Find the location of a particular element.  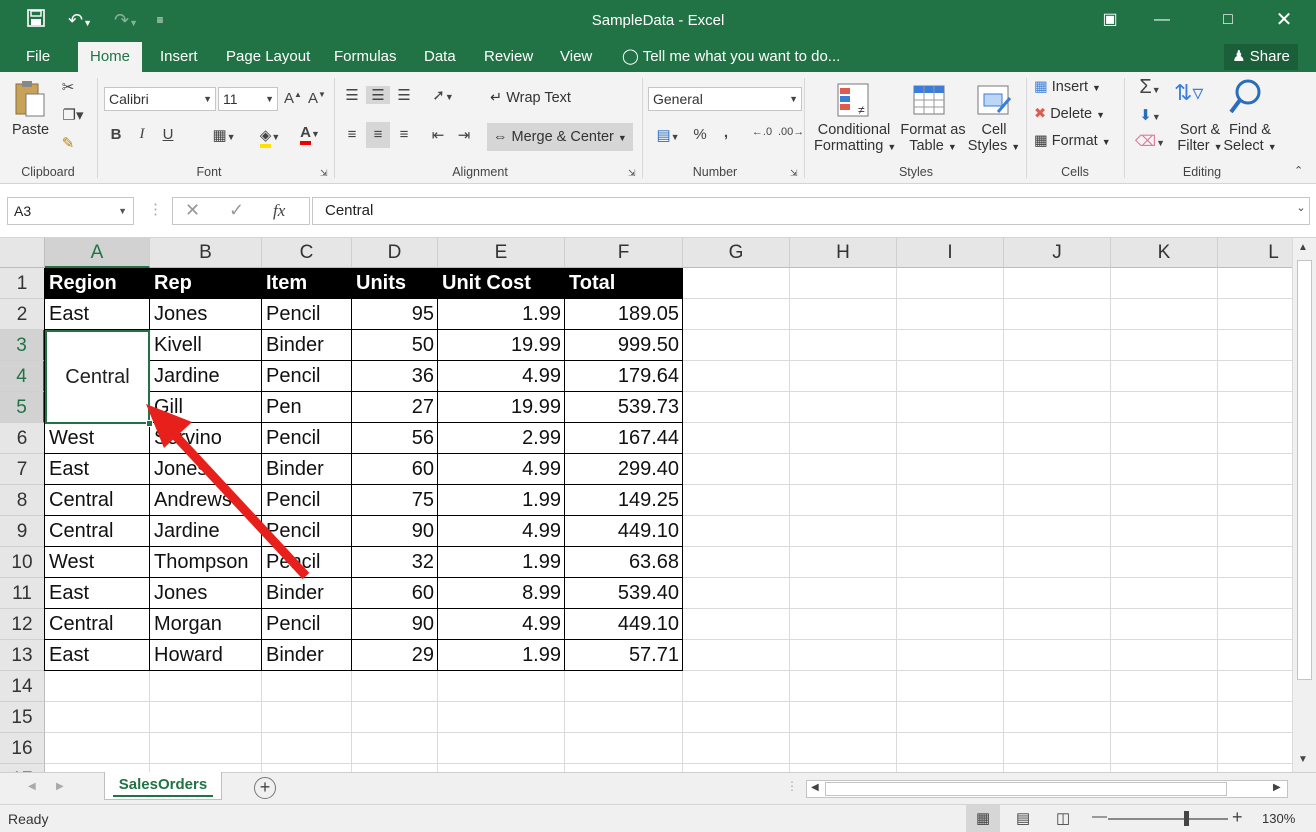

clear-icon: ⌫▼ is located at coordinates (1150, 141).